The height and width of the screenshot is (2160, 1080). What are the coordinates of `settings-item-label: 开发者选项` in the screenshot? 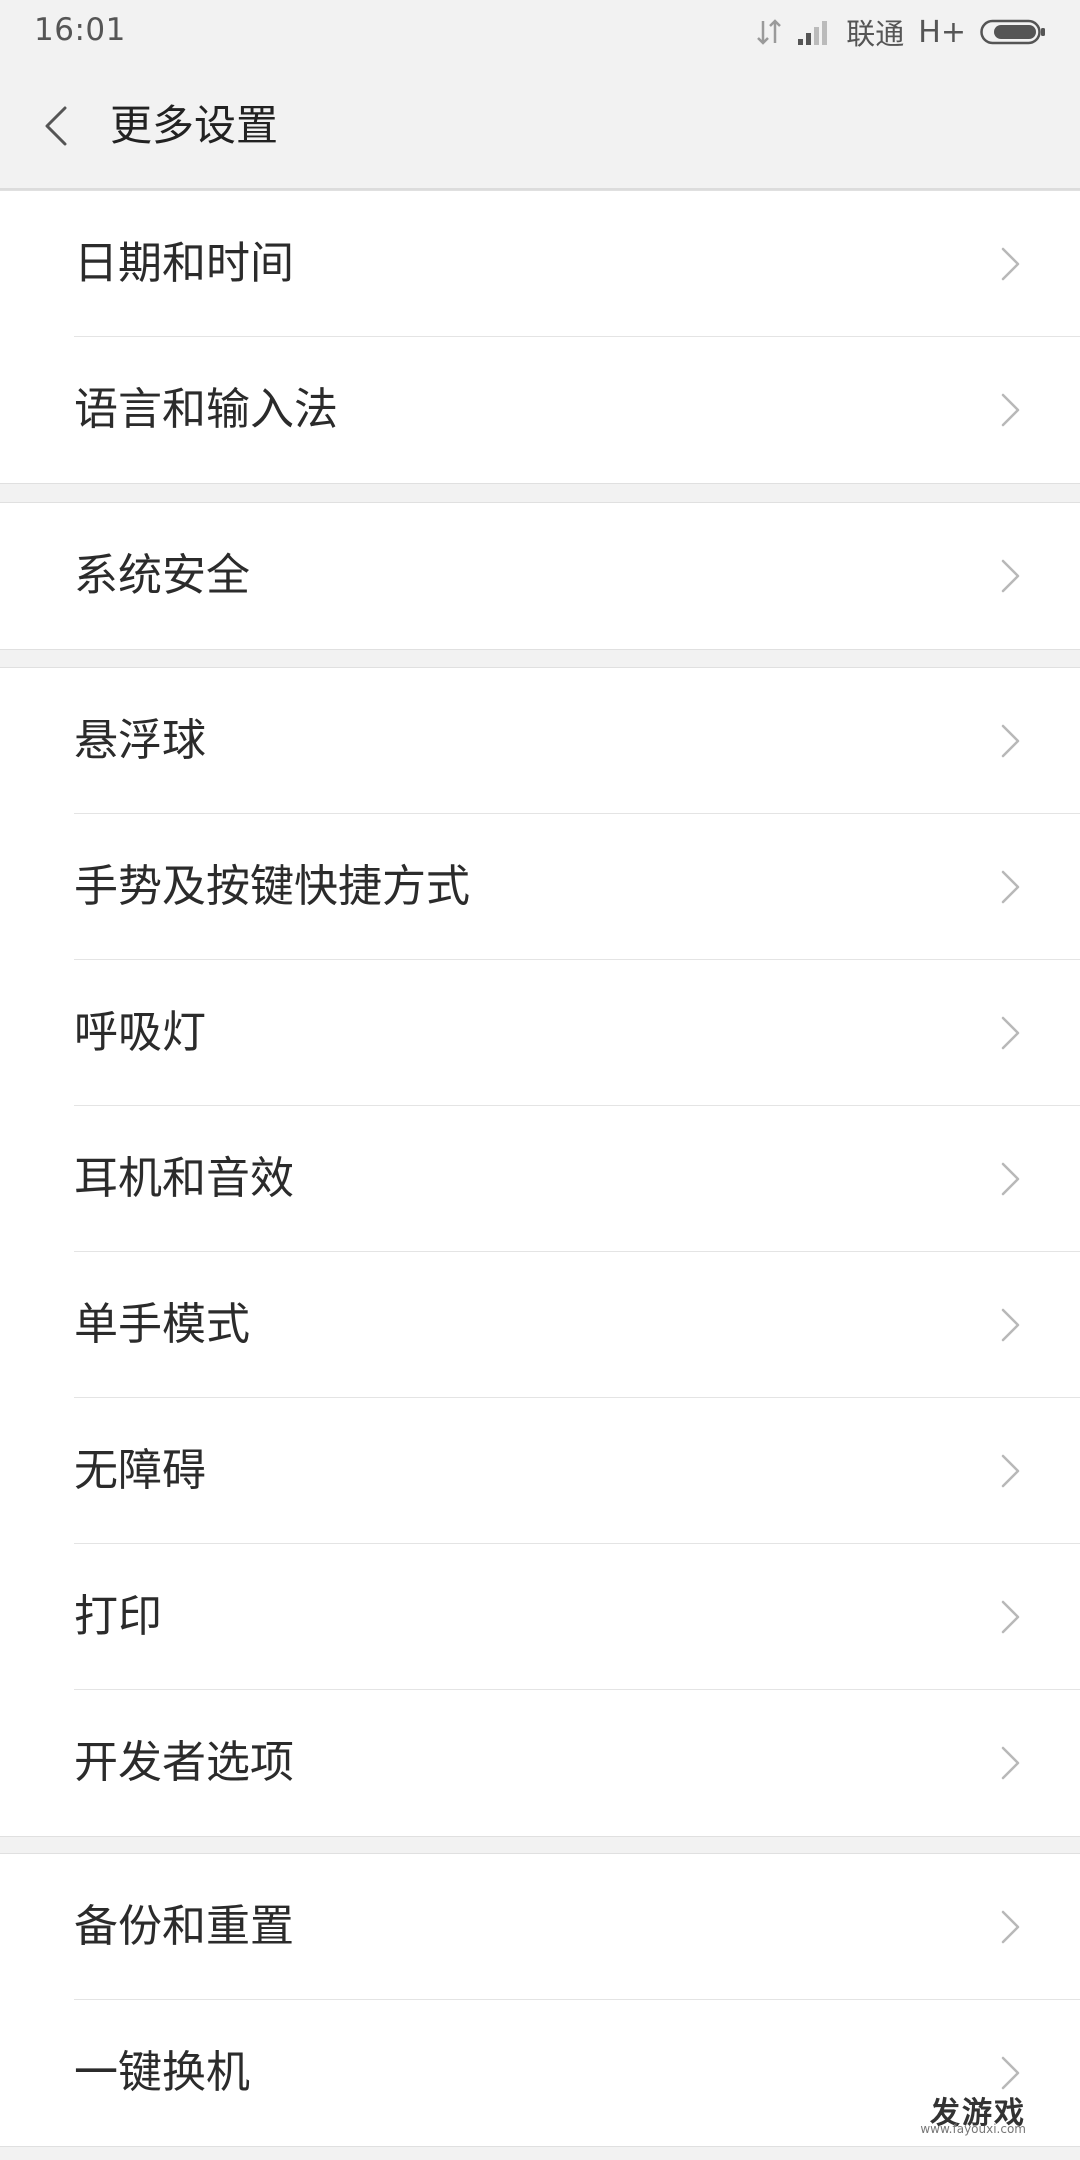 It's located at (184, 1762).